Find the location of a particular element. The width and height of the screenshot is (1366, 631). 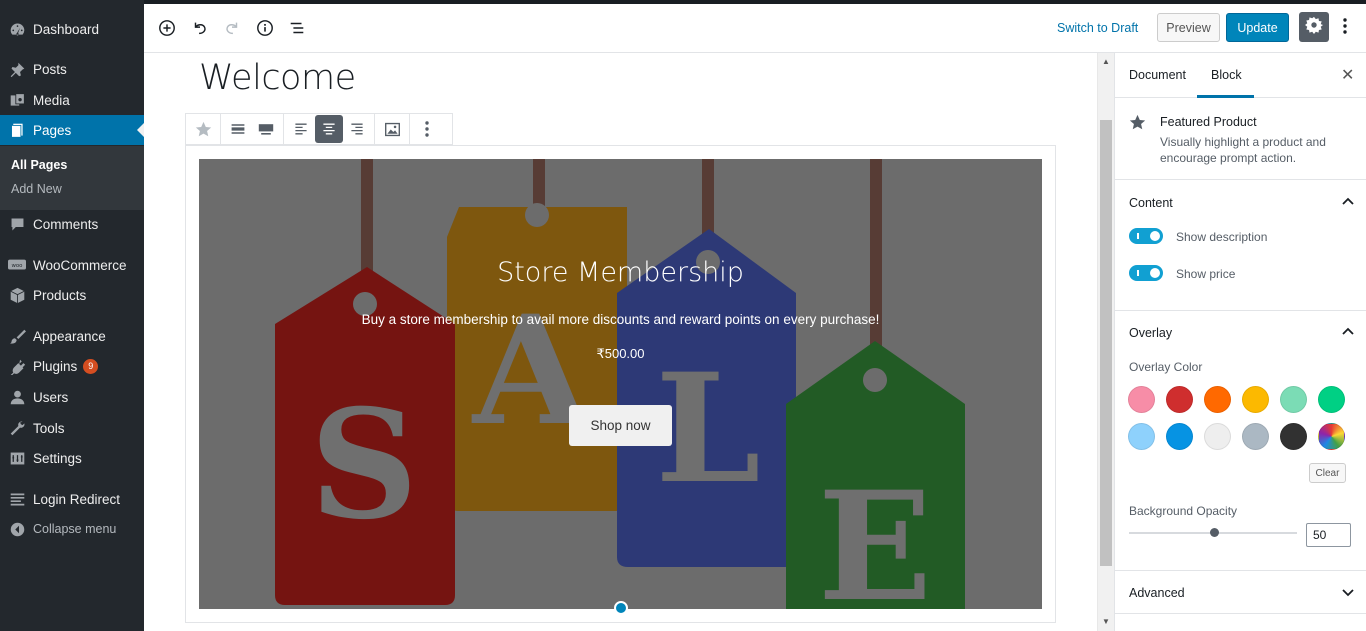

collapse-menu-button: Collapse menu is located at coordinates (72, 529).